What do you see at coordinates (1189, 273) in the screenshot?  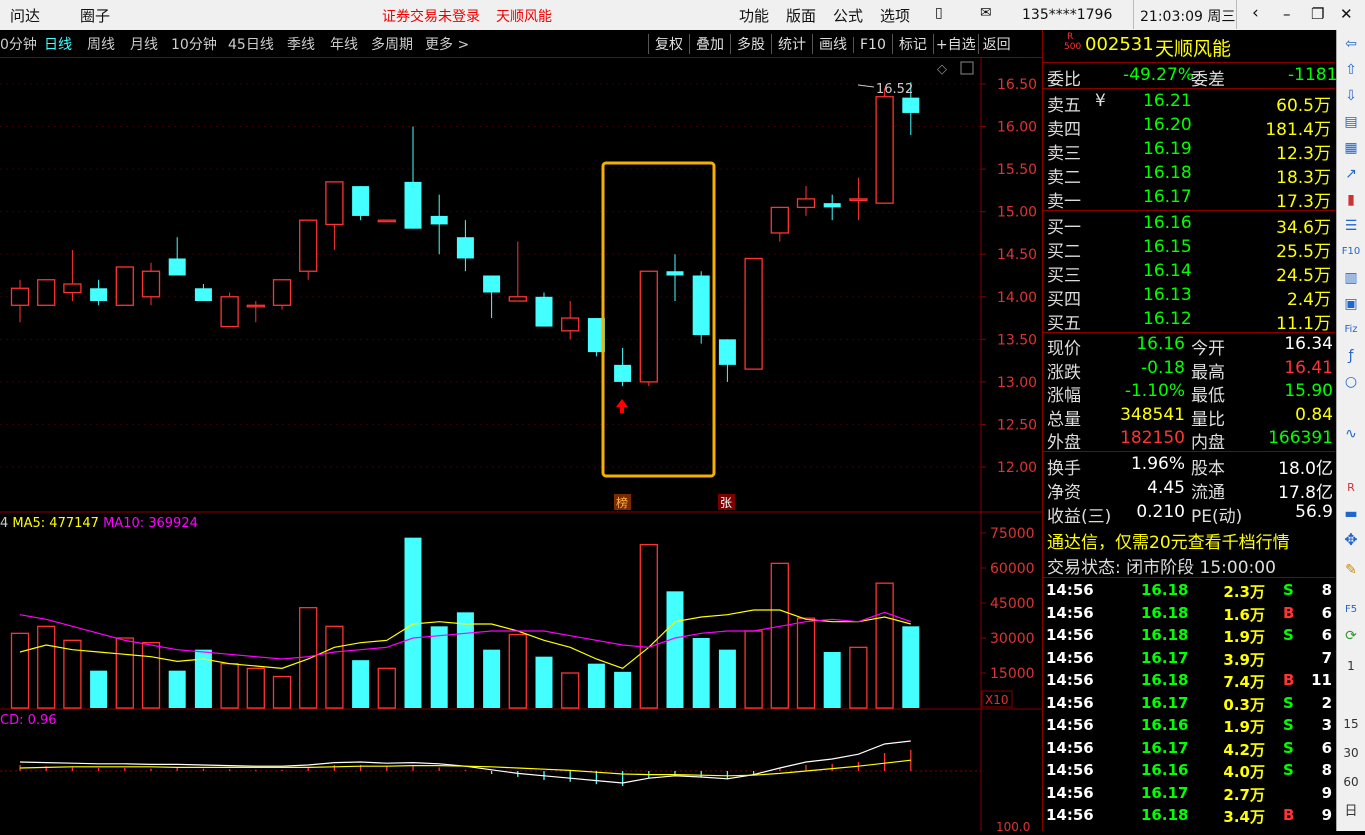 I see `bid-row: 买三 16.14 24.5万` at bounding box center [1189, 273].